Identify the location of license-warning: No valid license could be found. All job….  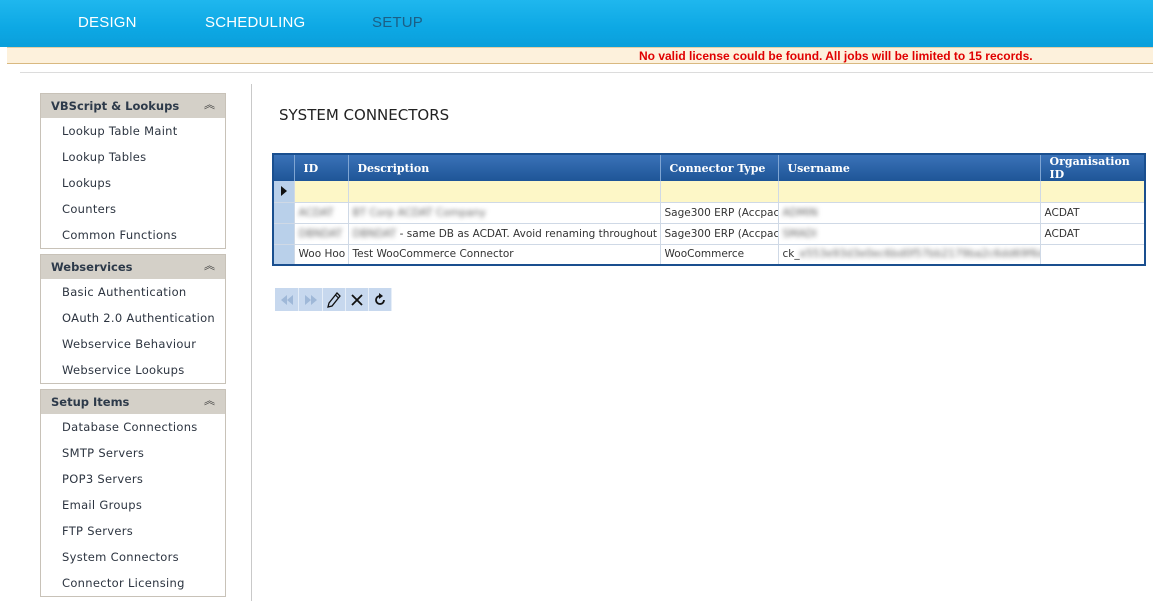
(836, 56).